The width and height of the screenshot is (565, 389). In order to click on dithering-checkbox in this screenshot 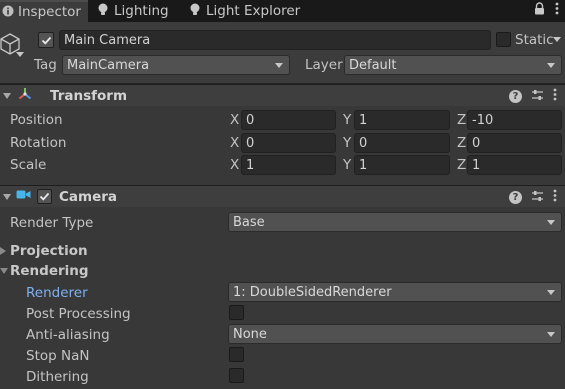, I will do `click(236, 375)`.